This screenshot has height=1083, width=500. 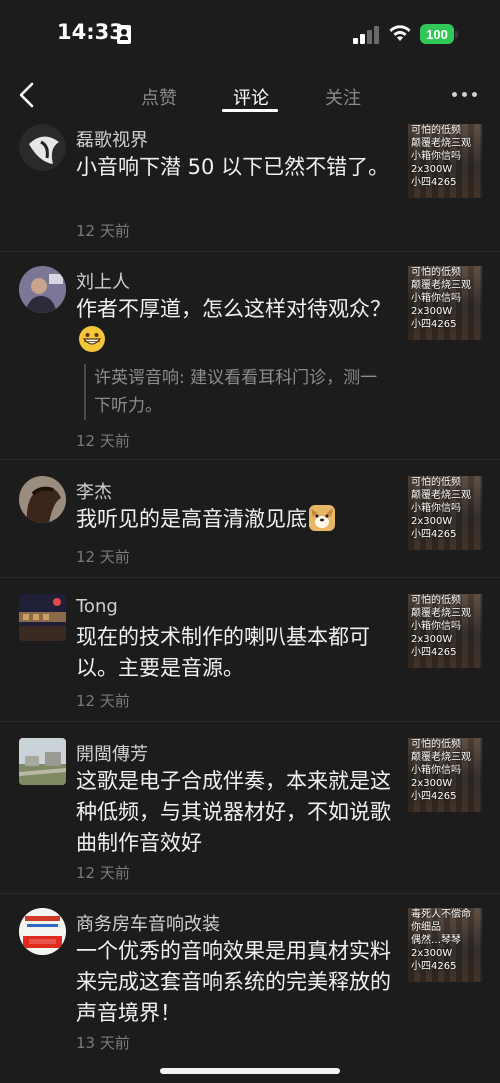 I want to click on tab-comments: 评论, so click(x=251, y=97).